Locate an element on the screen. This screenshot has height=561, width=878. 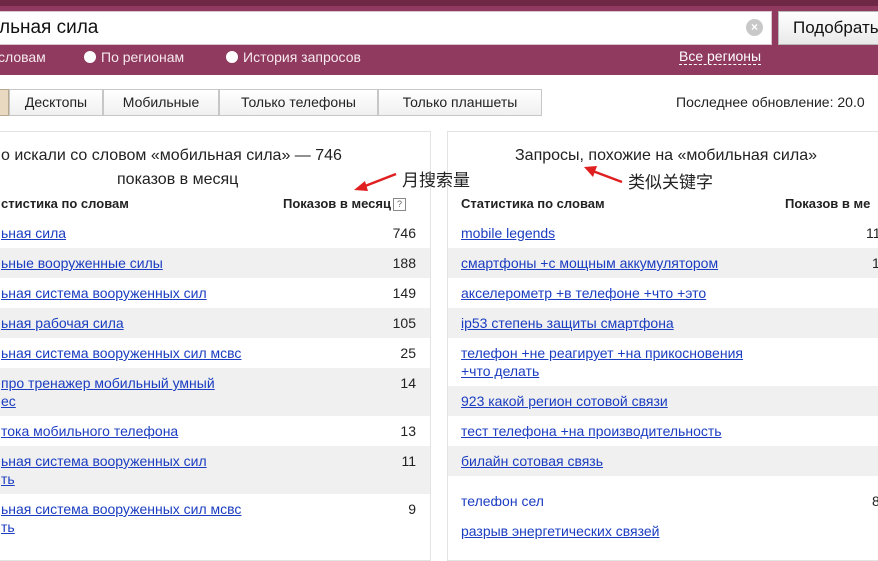
radio-label: По регионам is located at coordinates (143, 57).